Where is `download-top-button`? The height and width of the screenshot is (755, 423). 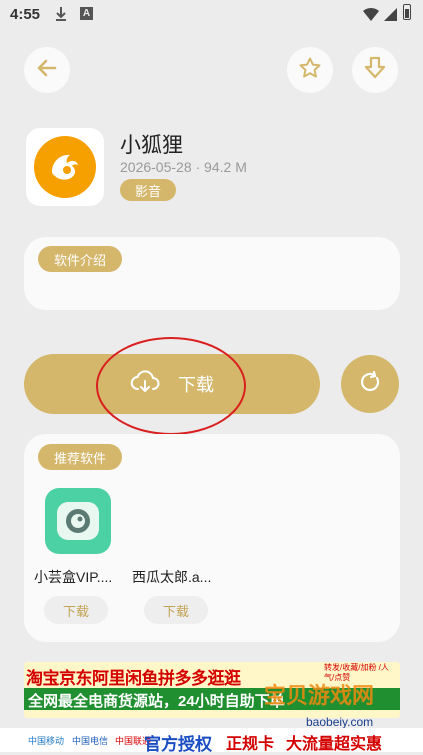
download-top-button is located at coordinates (375, 70).